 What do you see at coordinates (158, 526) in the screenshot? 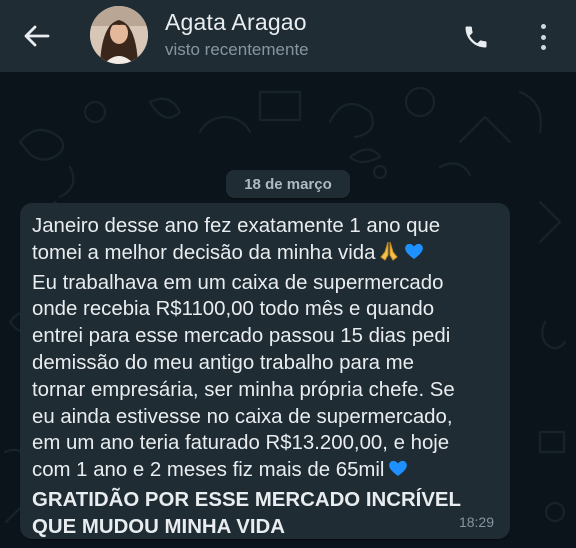
I see `message-line-bold: QUE MUDOU MINHA VIDA` at bounding box center [158, 526].